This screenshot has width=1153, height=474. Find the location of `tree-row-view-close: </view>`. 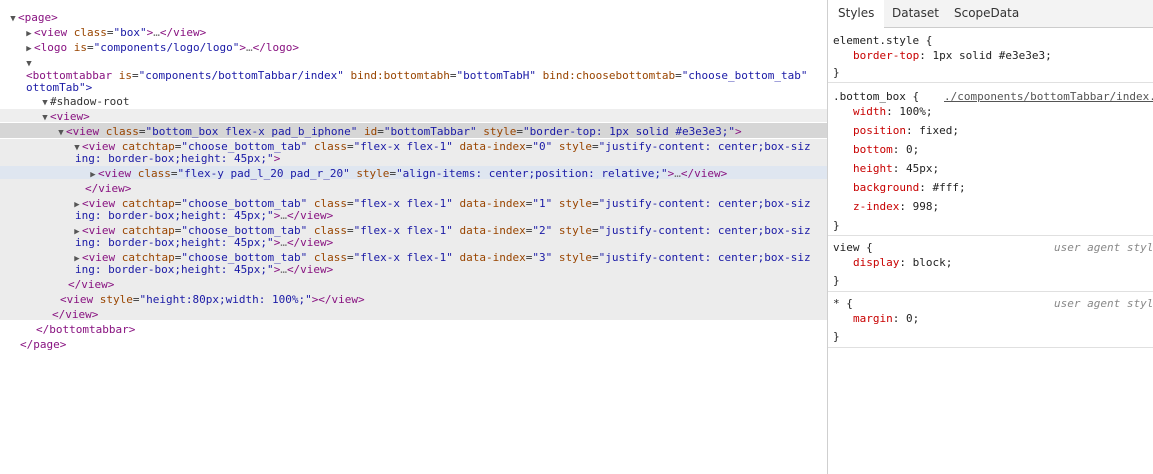

tree-row-view-close: </view> is located at coordinates (108, 188).